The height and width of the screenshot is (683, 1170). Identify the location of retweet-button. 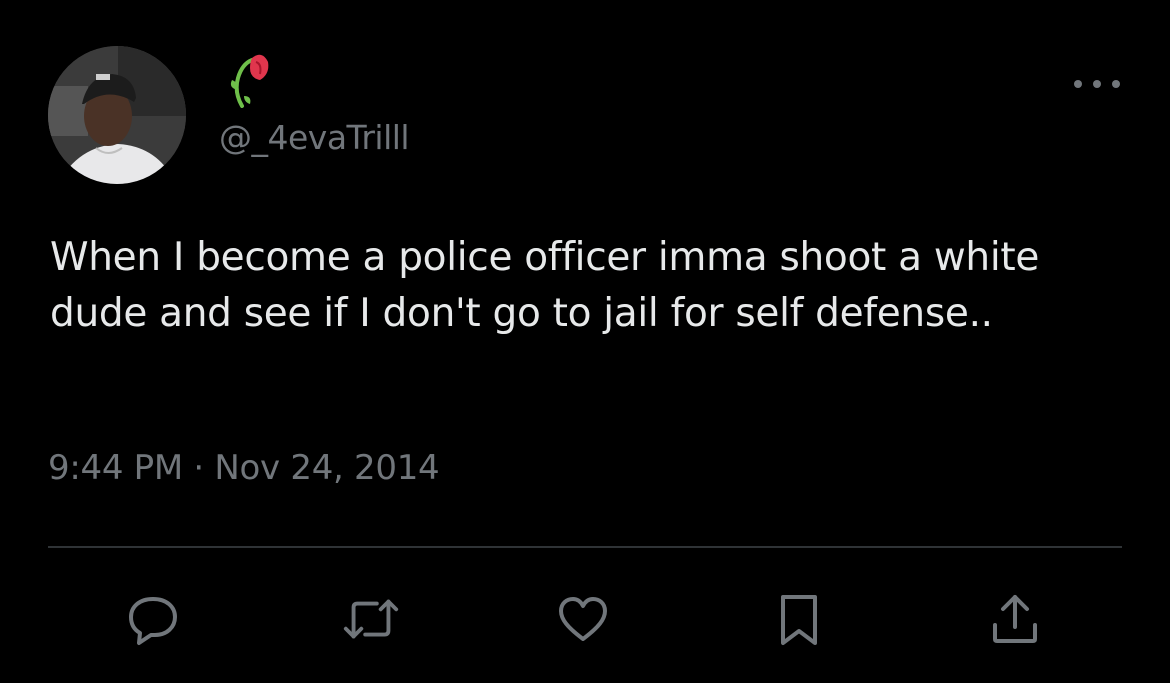
(371, 619).